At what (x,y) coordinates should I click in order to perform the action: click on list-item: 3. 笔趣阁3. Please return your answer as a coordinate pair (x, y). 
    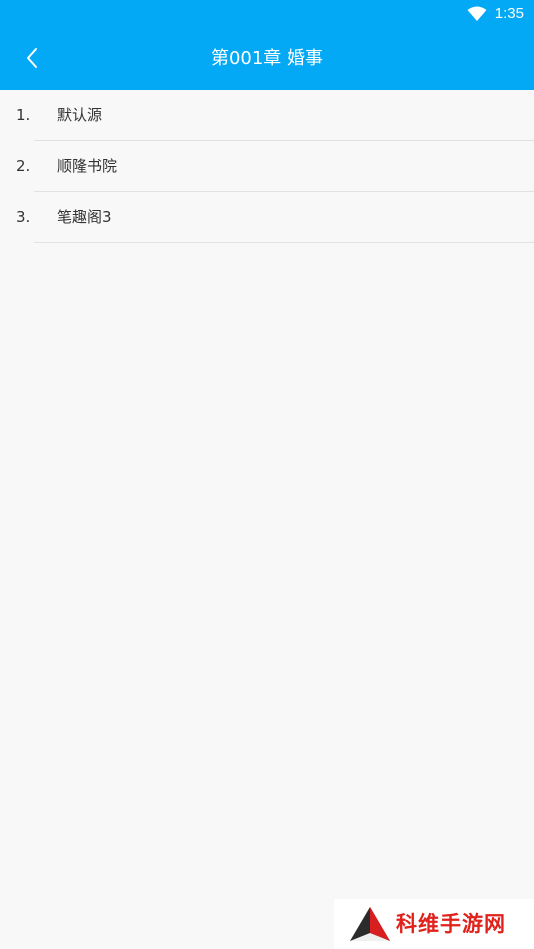
    Looking at the image, I should click on (267, 217).